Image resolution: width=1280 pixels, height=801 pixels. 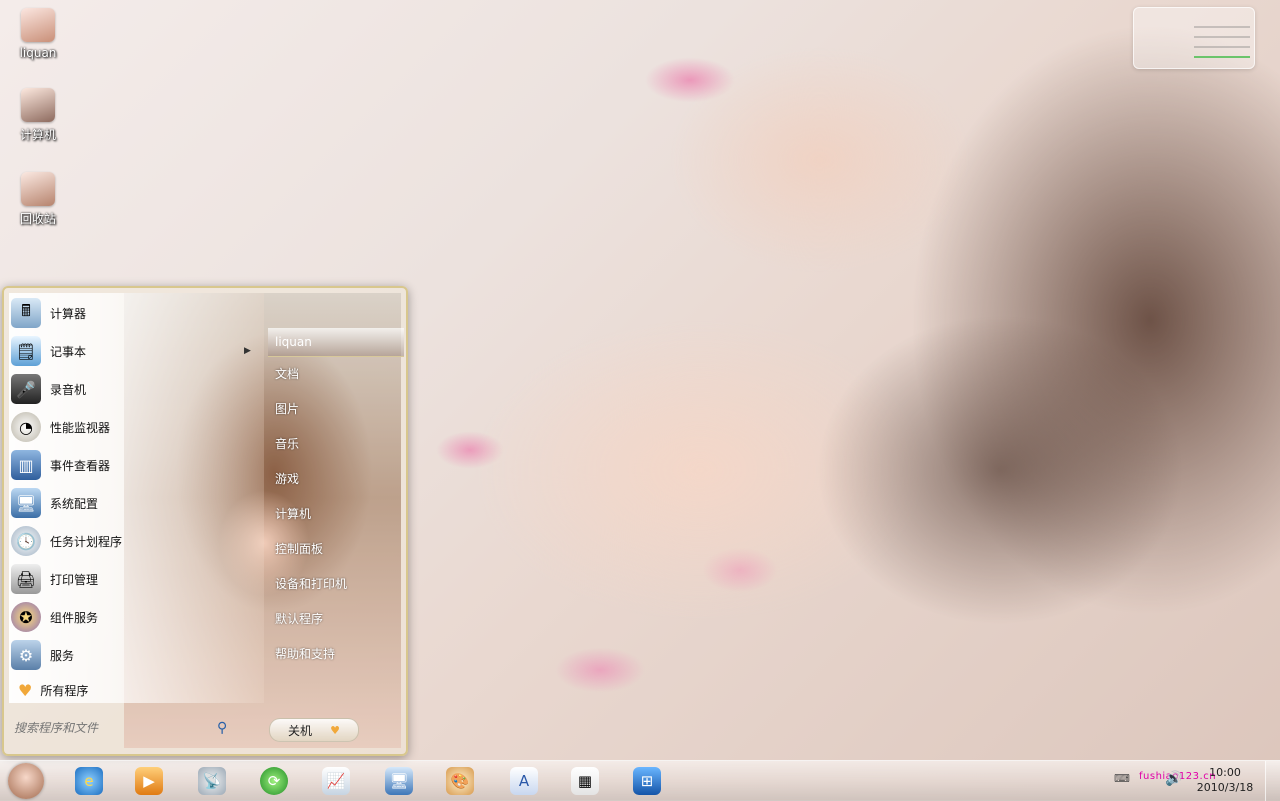 I want to click on clock-time: 10:00, so click(x=1225, y=772).